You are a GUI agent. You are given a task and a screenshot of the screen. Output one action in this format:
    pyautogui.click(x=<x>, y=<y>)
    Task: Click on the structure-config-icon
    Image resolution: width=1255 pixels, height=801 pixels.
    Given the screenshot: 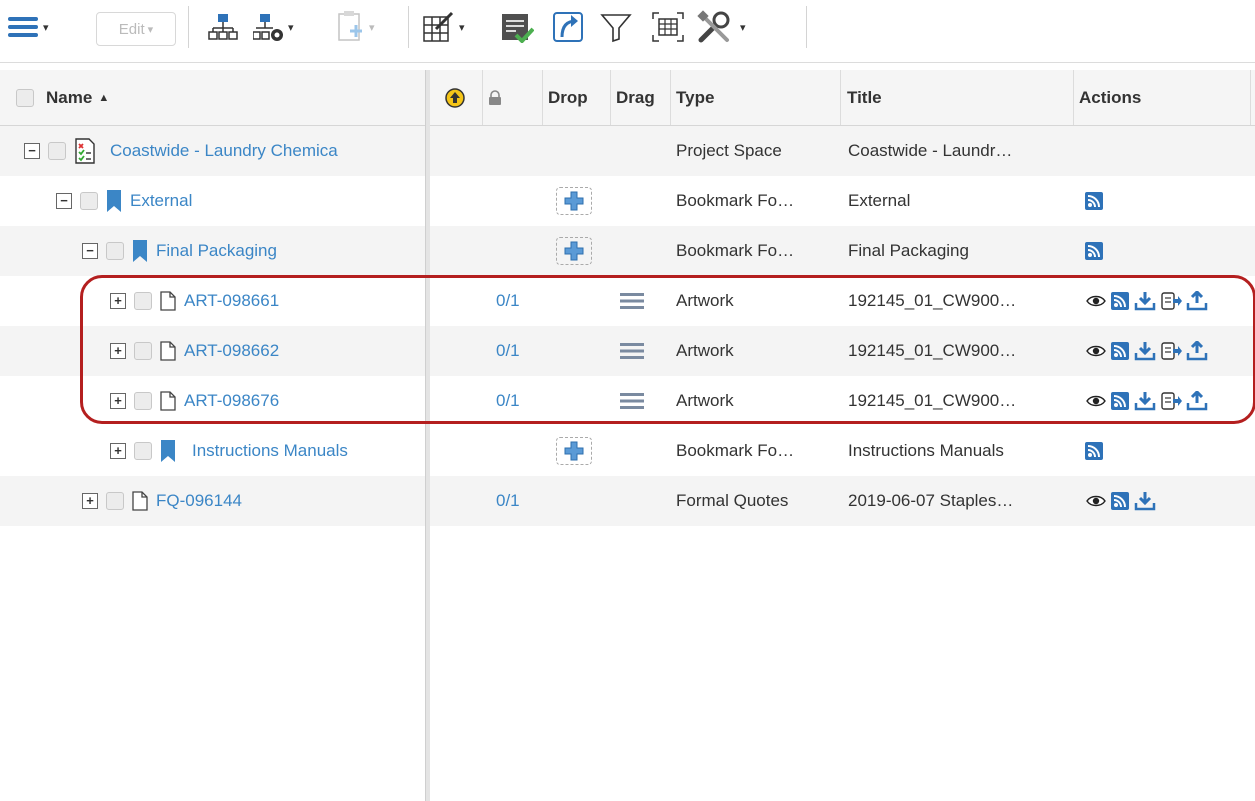 What is the action you would take?
    pyautogui.click(x=268, y=27)
    